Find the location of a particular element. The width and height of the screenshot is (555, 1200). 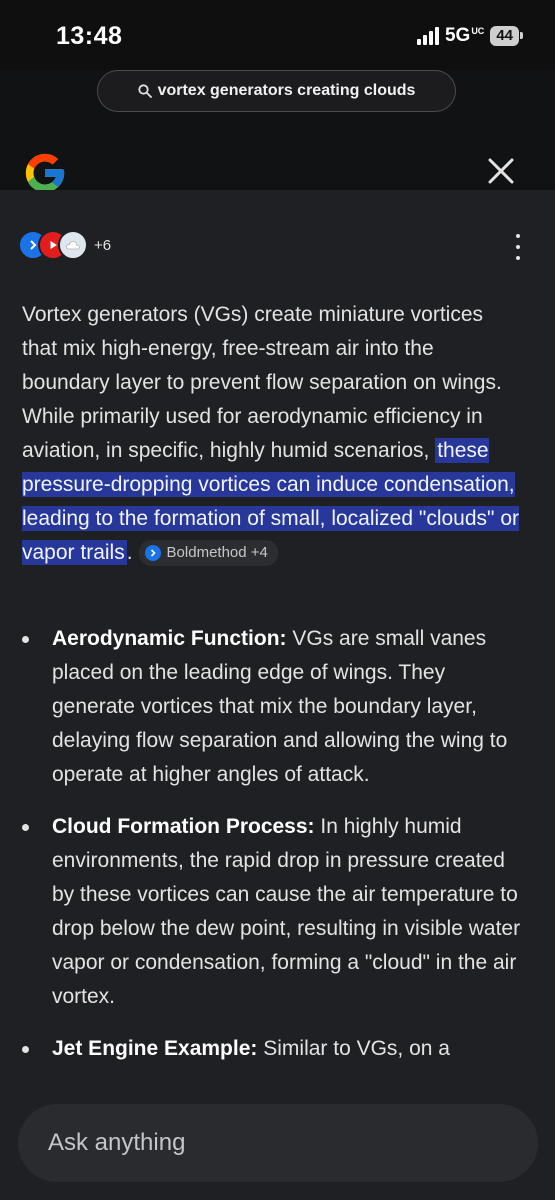

source-icons: +6 is located at coordinates (64, 245).